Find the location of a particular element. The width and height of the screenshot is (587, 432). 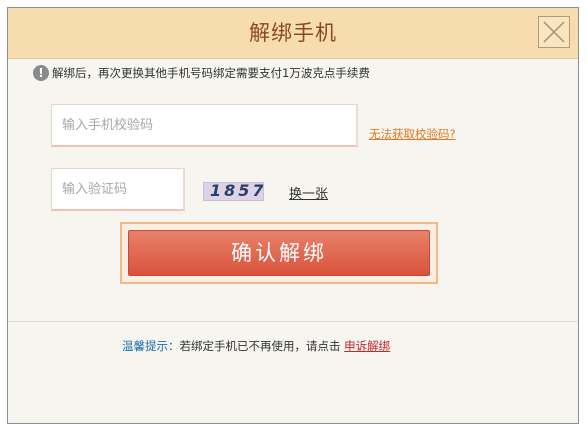

dialog-header: 解绑手机 is located at coordinates (293, 33).